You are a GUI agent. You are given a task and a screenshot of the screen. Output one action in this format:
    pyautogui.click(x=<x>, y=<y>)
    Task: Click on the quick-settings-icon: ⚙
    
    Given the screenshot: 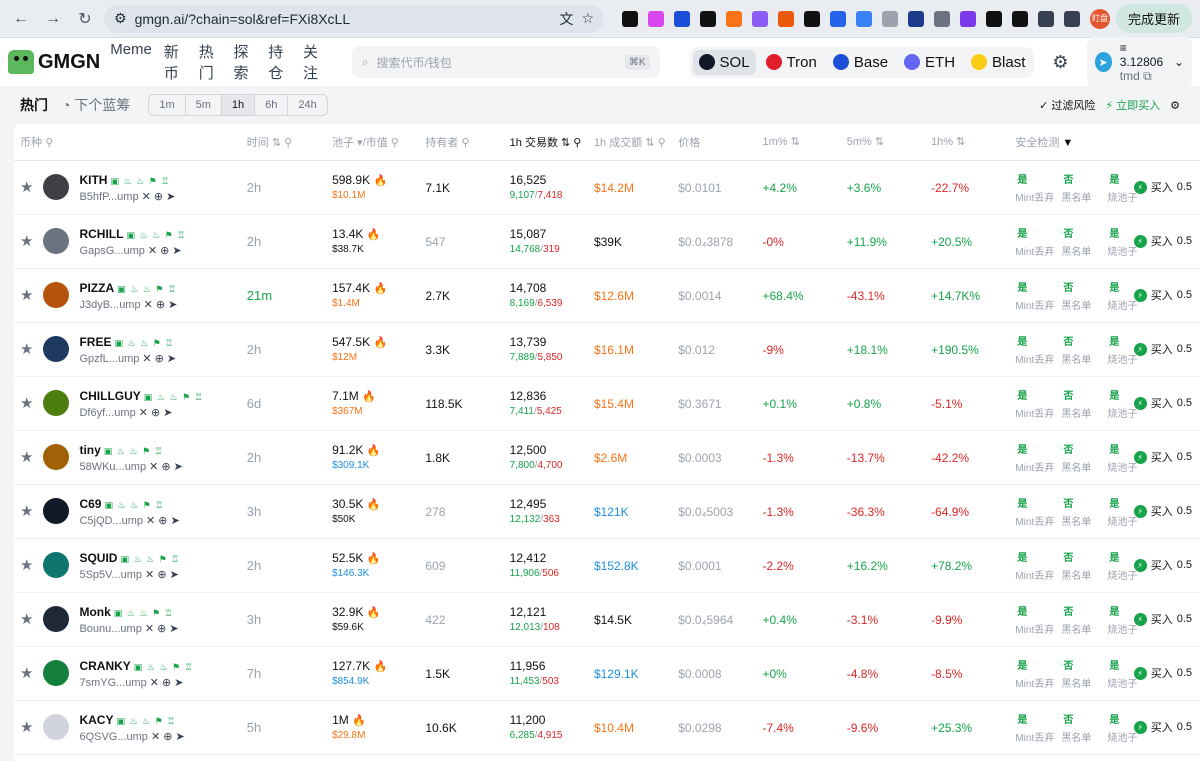 What is the action you would take?
    pyautogui.click(x=1175, y=105)
    